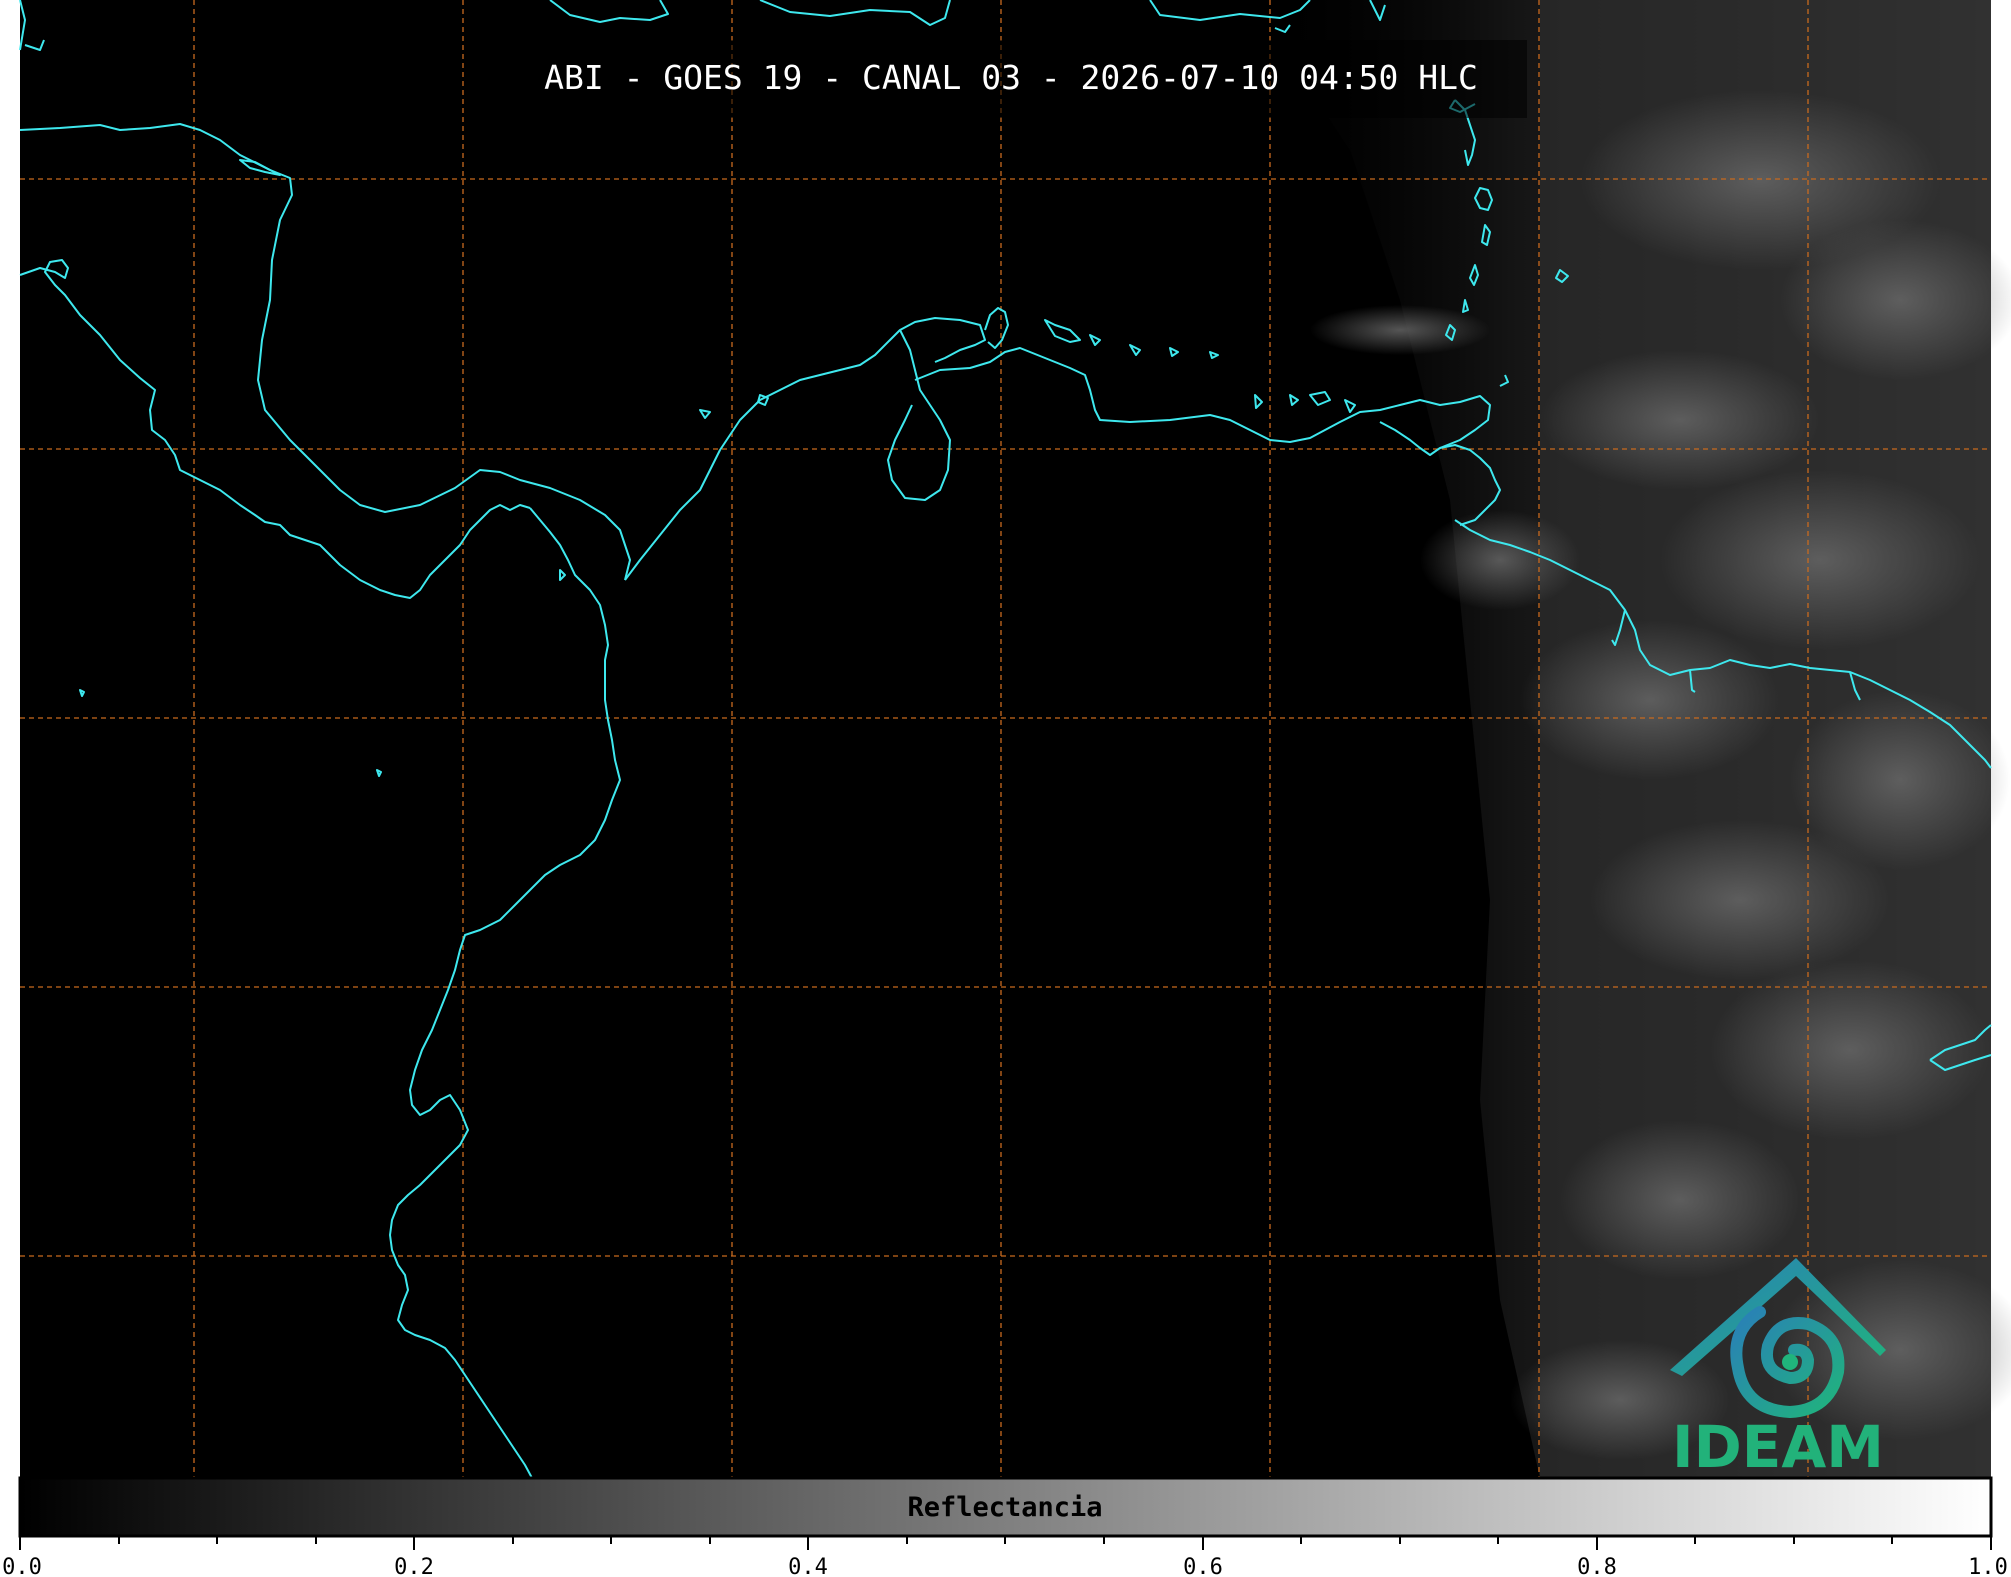 The width and height of the screenshot is (2011, 1577). What do you see at coordinates (414, 1566) in the screenshot?
I see `colorbar-tick-label: 0.2` at bounding box center [414, 1566].